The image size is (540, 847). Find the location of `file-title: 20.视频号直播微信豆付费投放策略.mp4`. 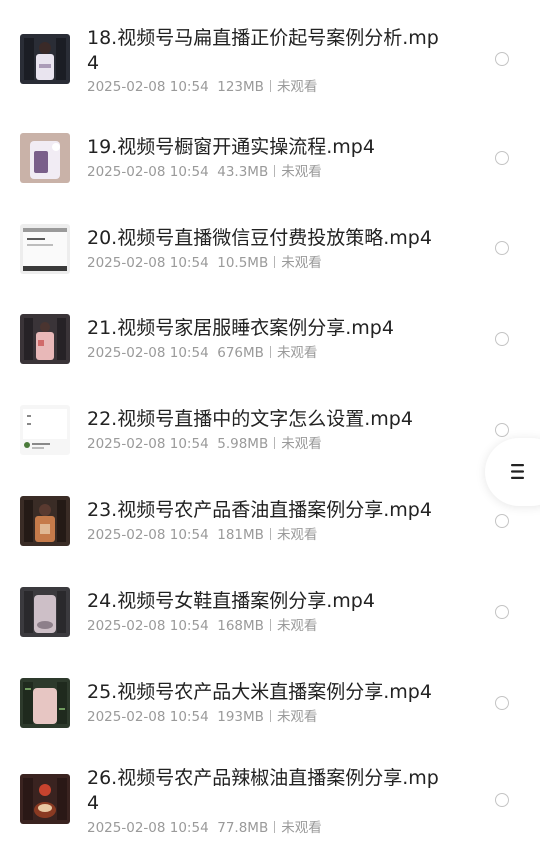

file-title: 20.视频号直播微信豆付费投放策略.mp4 is located at coordinates (259, 238).